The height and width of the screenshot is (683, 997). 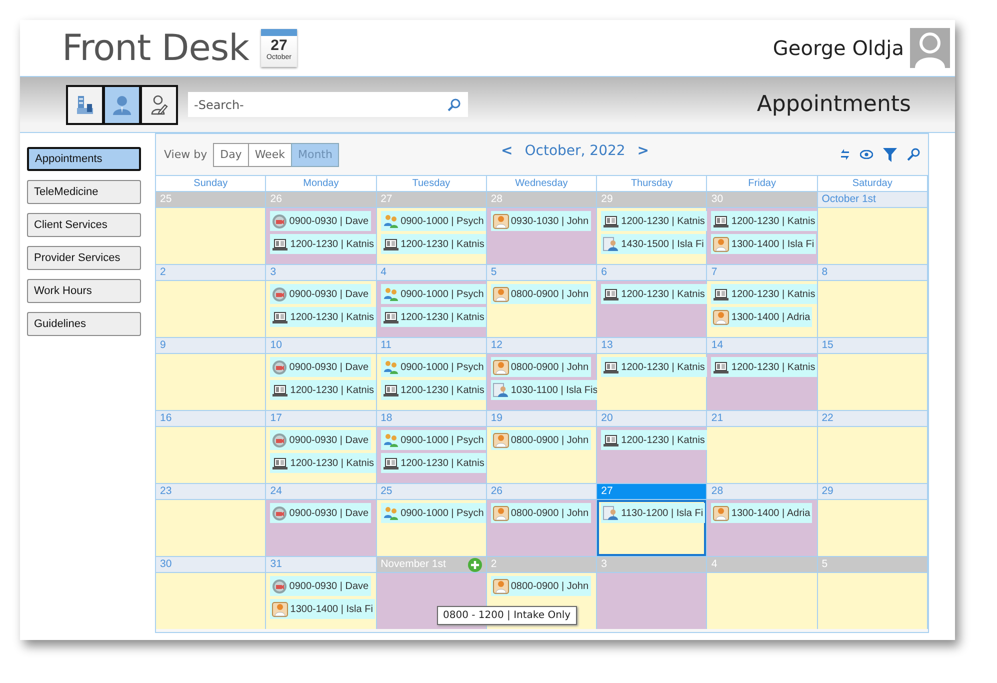 I want to click on search-field: -Search-, so click(x=328, y=104).